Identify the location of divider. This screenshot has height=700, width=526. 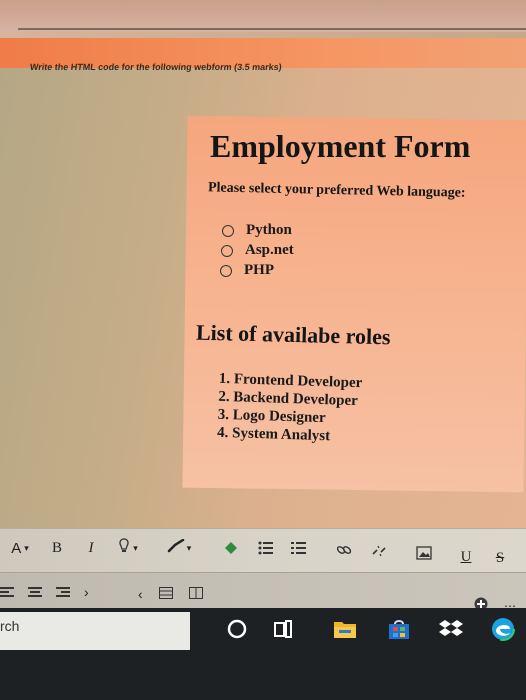
(272, 29).